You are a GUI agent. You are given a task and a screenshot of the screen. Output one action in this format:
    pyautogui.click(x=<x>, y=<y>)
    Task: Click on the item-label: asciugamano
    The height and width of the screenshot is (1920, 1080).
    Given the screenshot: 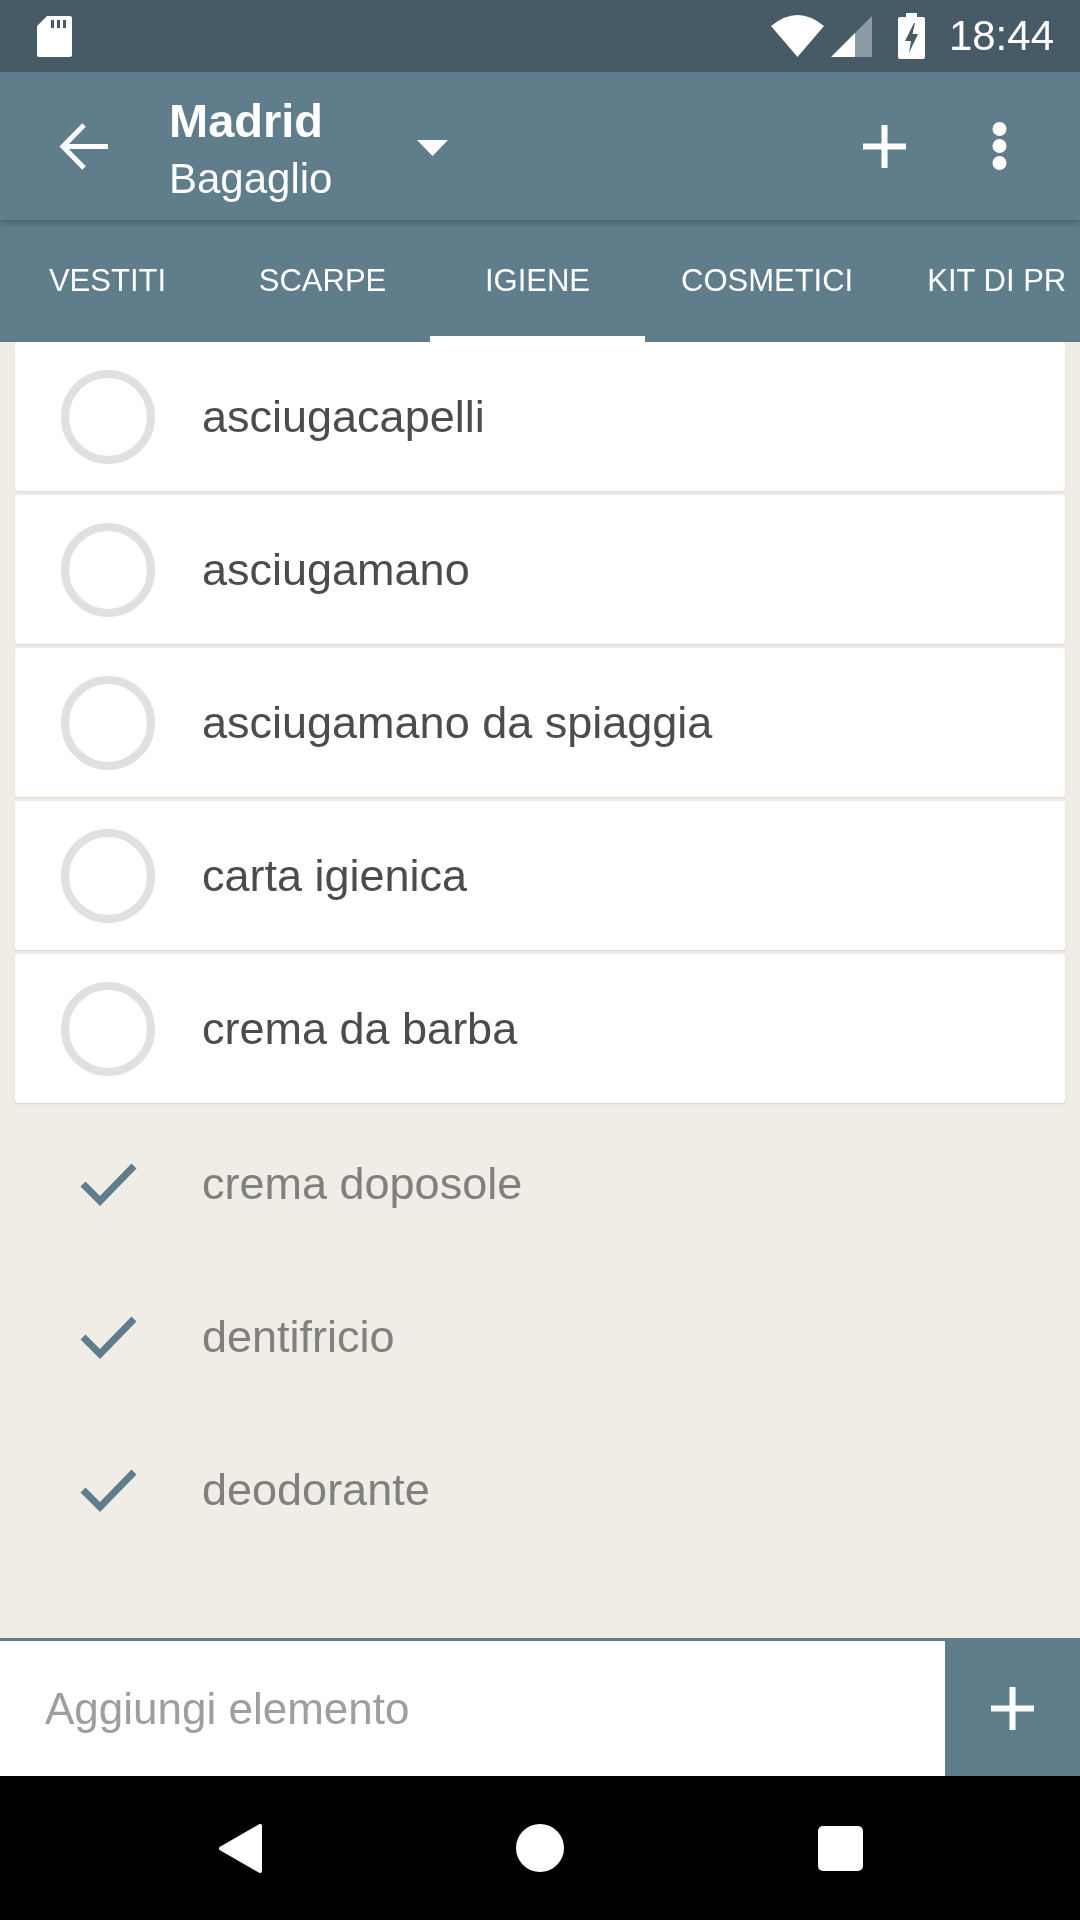 What is the action you would take?
    pyautogui.click(x=336, y=569)
    